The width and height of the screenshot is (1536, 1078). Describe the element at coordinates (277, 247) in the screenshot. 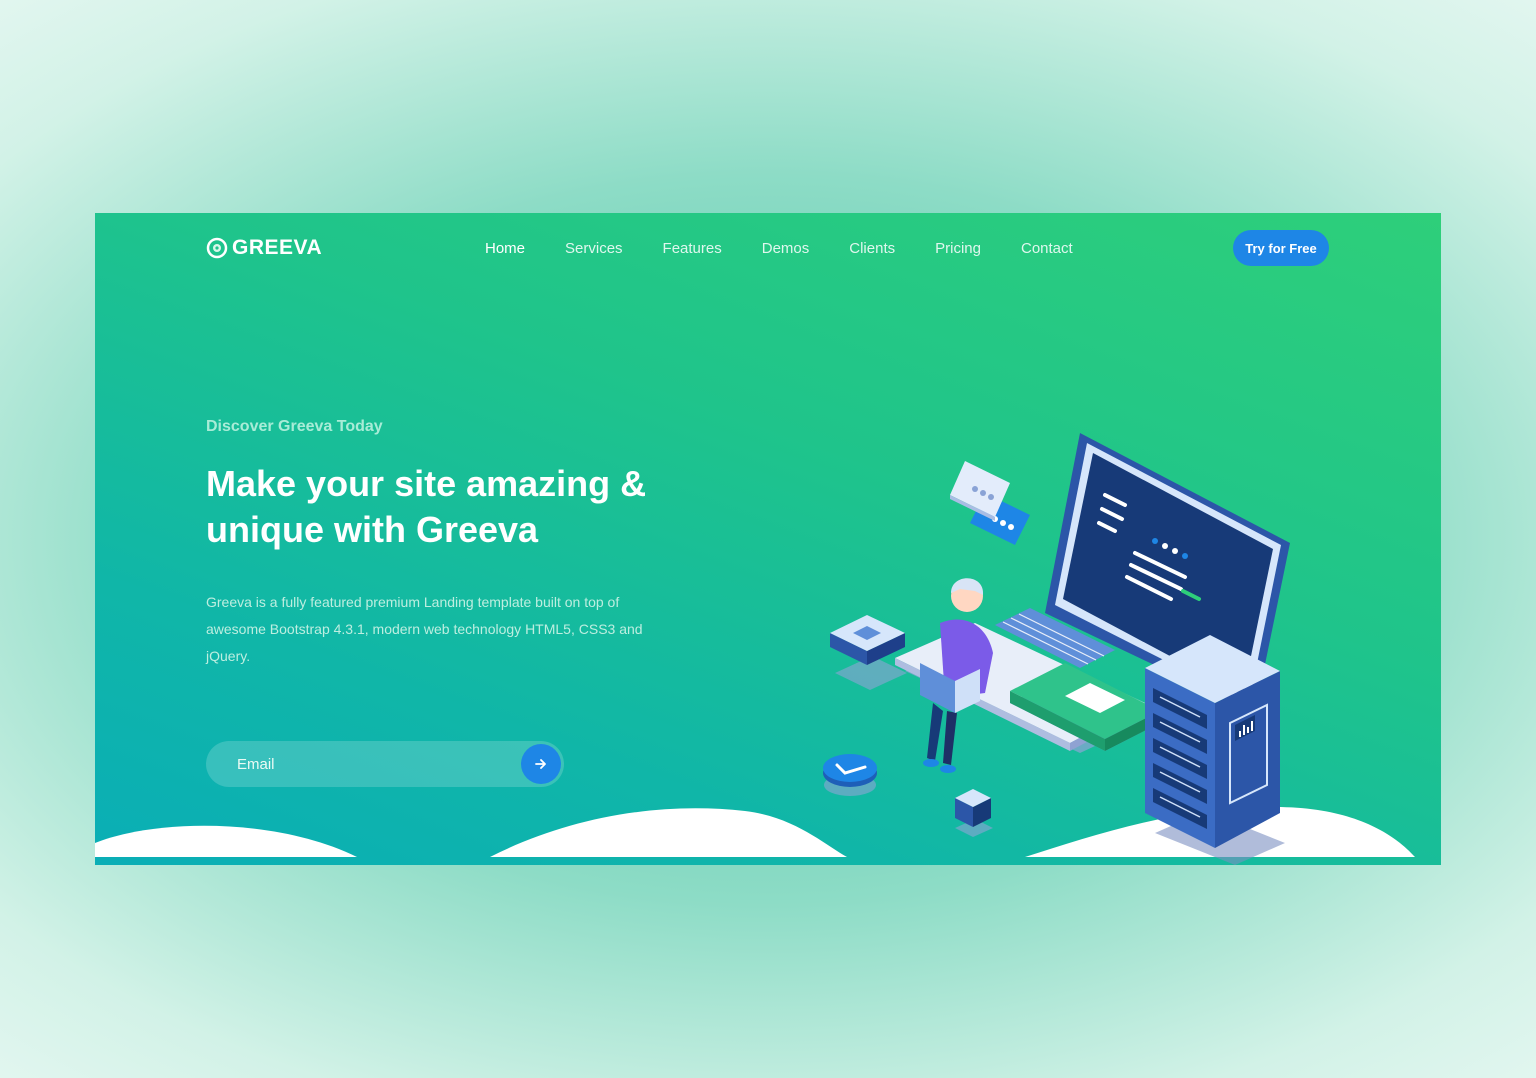

I see `brand-name: GREEVA` at that location.